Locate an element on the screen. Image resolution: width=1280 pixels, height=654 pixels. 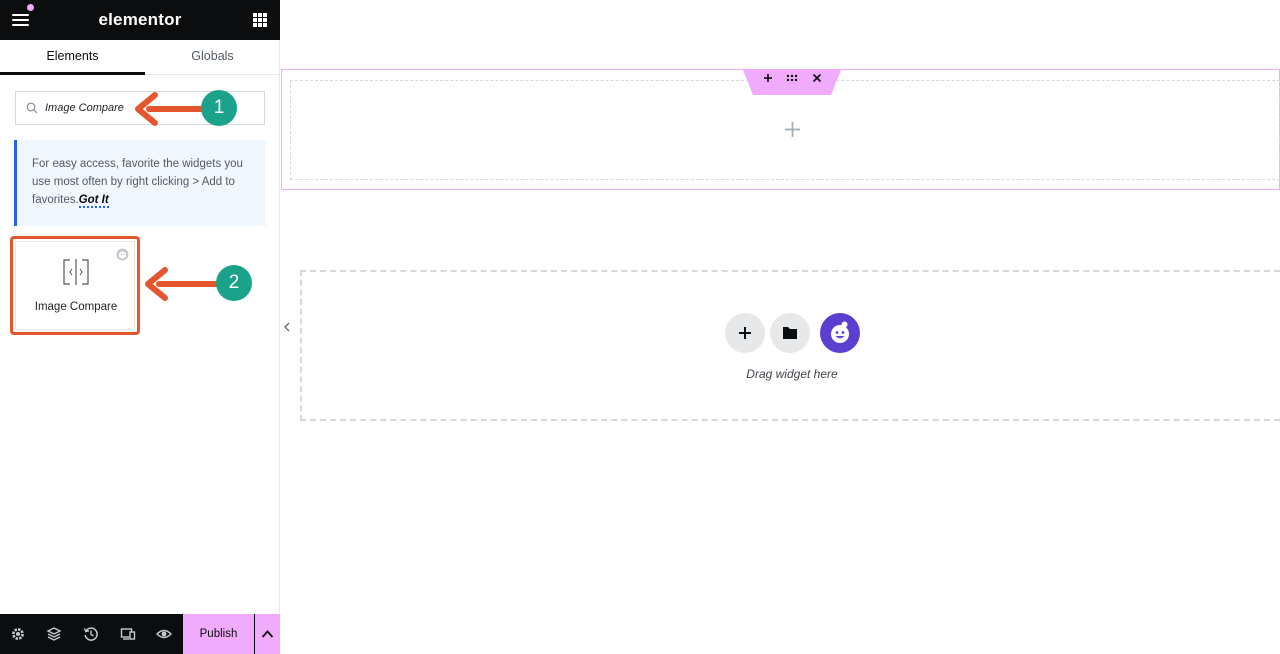
preview-eye-icon is located at coordinates (164, 634).